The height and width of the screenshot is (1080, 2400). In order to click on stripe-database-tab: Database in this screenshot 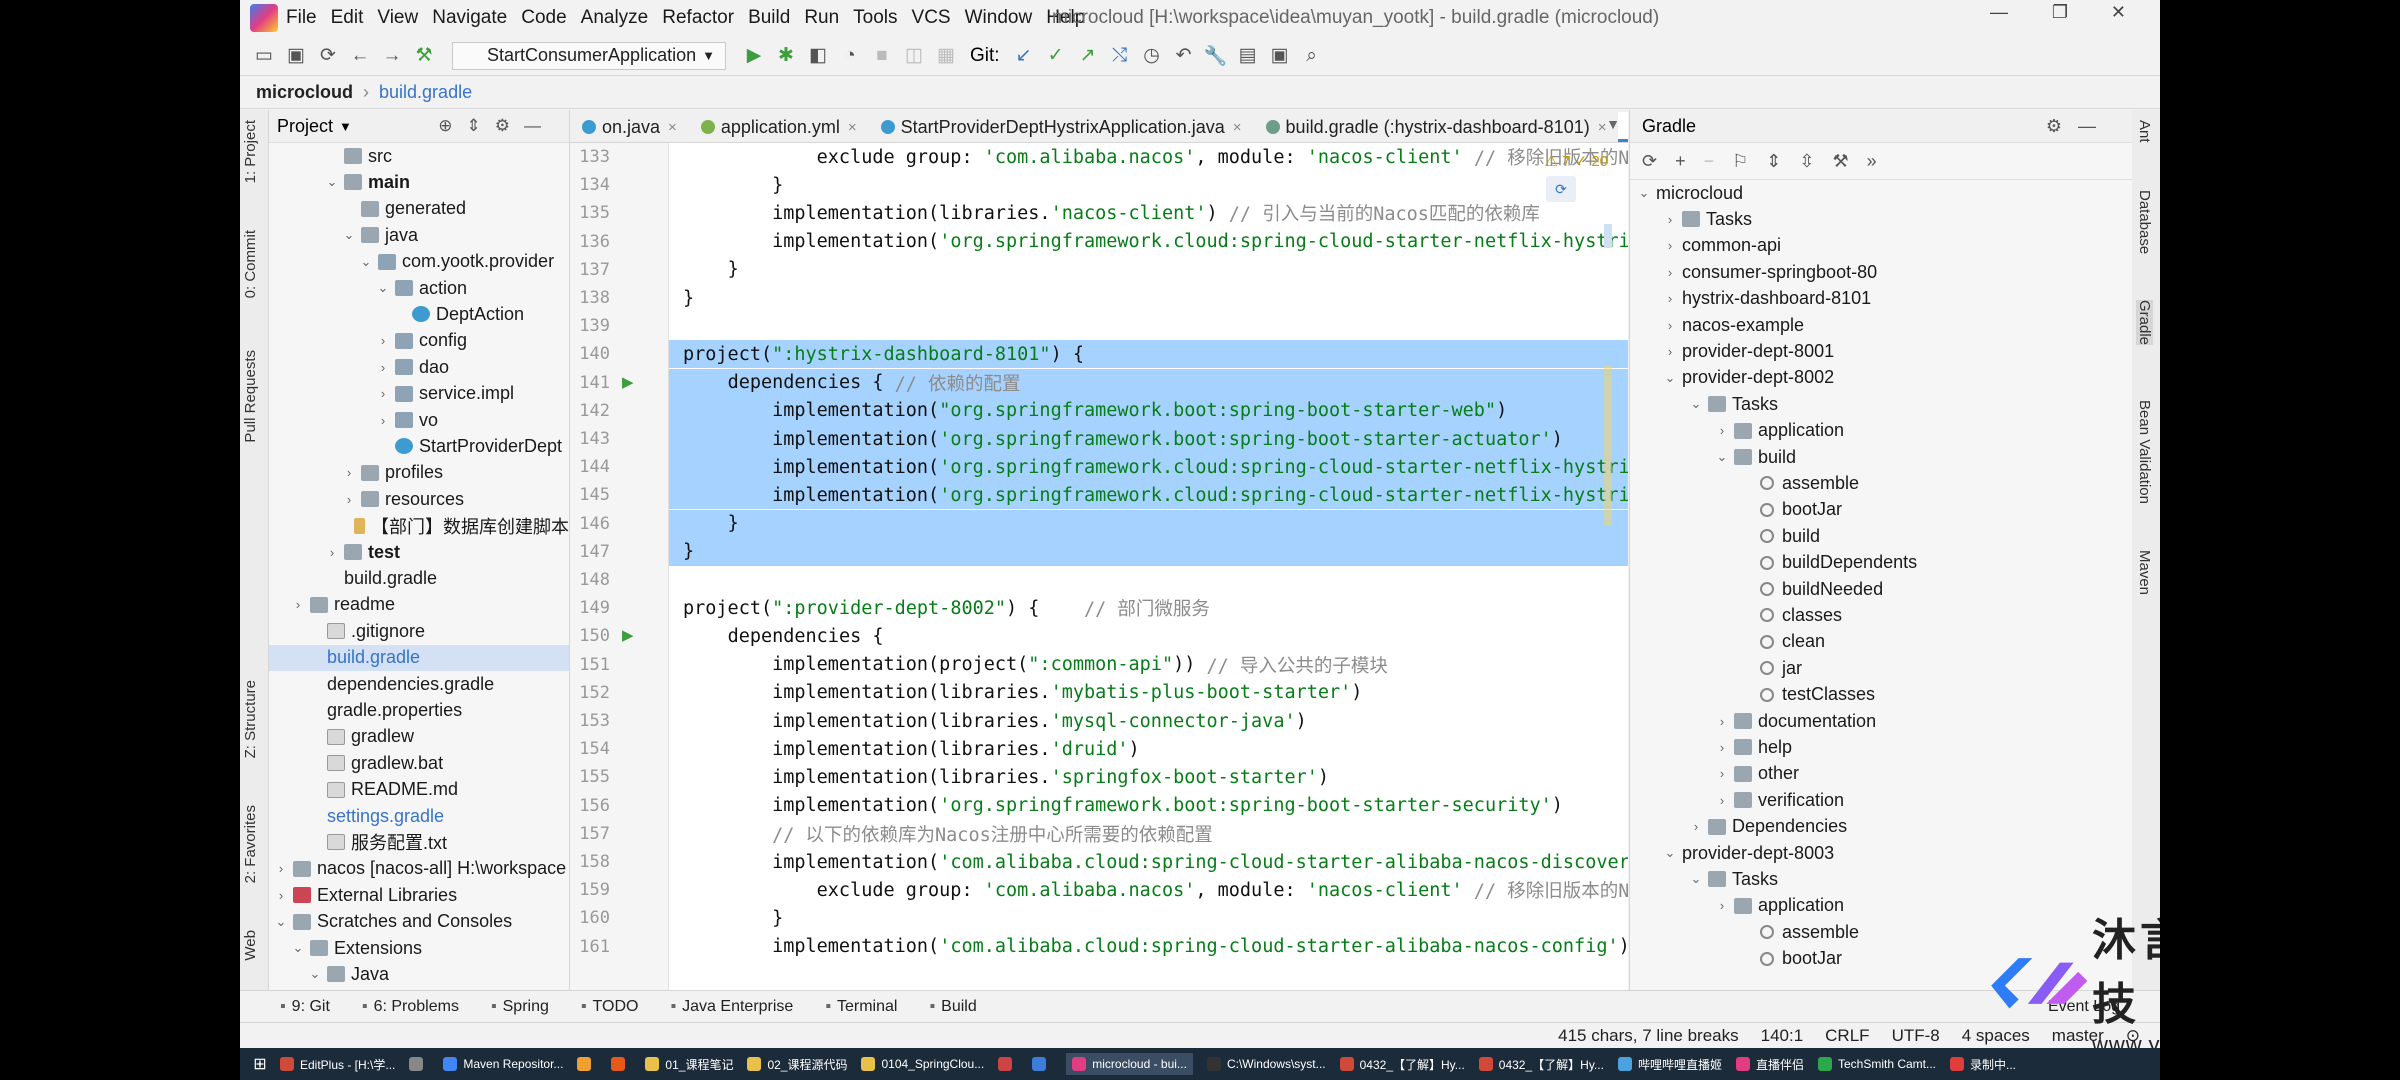, I will do `click(2144, 222)`.